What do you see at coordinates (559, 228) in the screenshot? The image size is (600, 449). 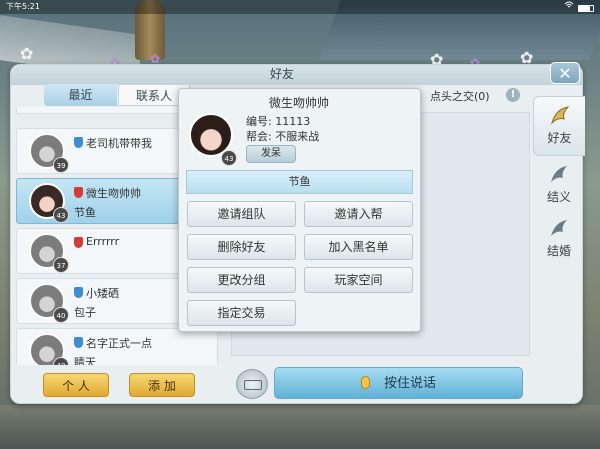 I see `marry-wing-icon` at bounding box center [559, 228].